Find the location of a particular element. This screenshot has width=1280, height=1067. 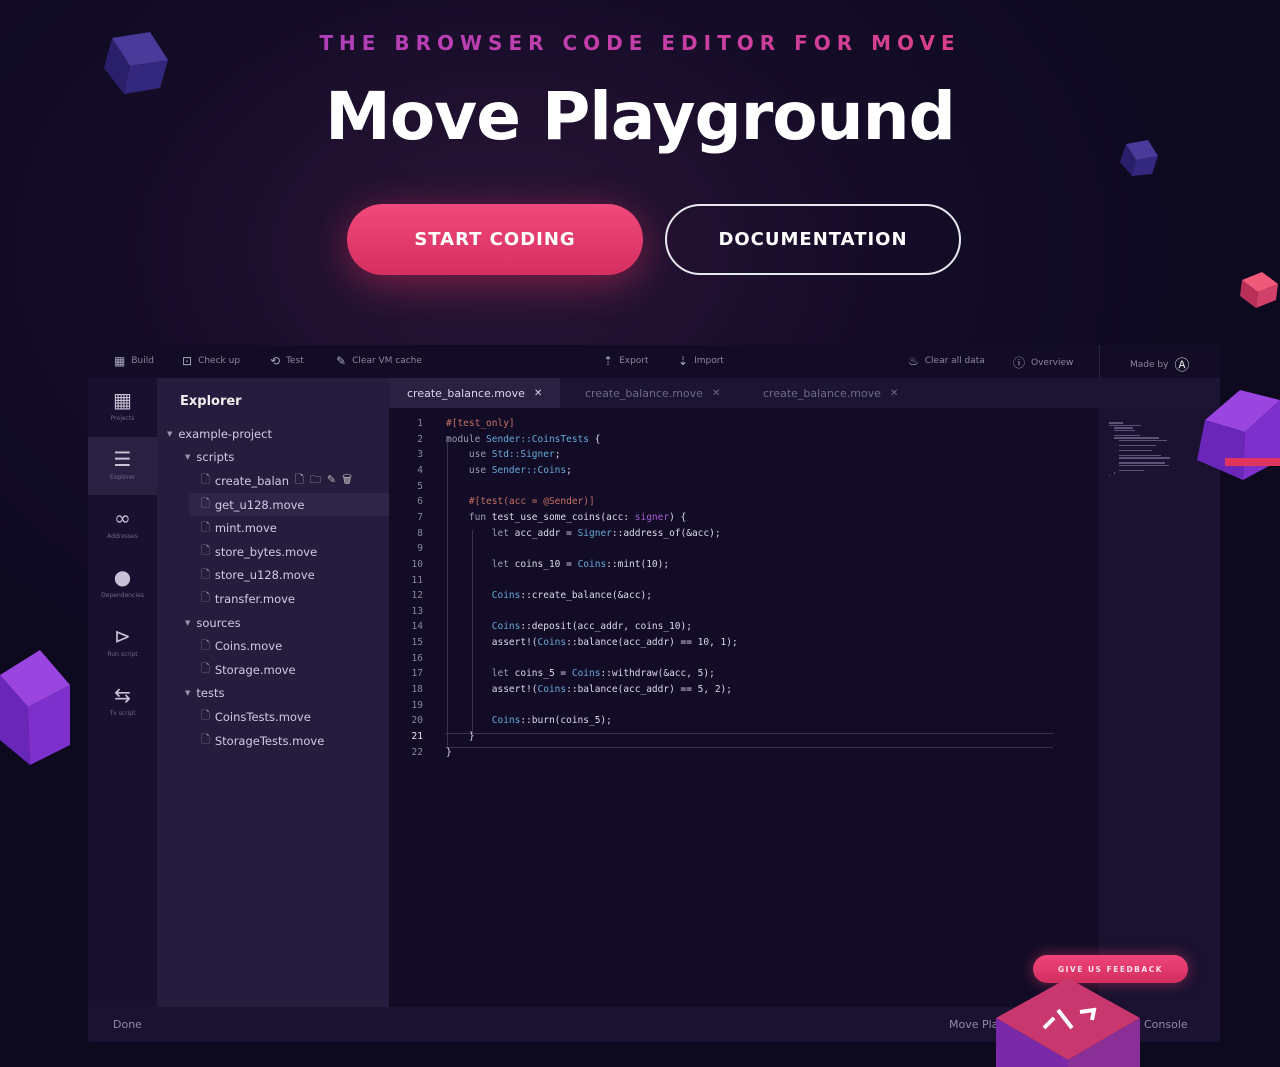

tab-label: create_balance.move is located at coordinates (822, 393).